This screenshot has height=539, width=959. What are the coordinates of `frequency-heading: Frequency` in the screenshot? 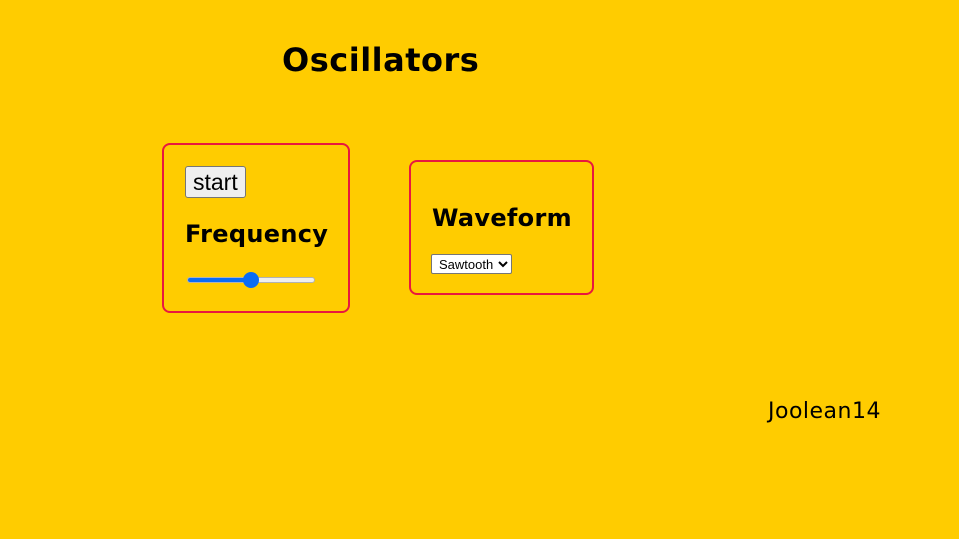 It's located at (257, 234).